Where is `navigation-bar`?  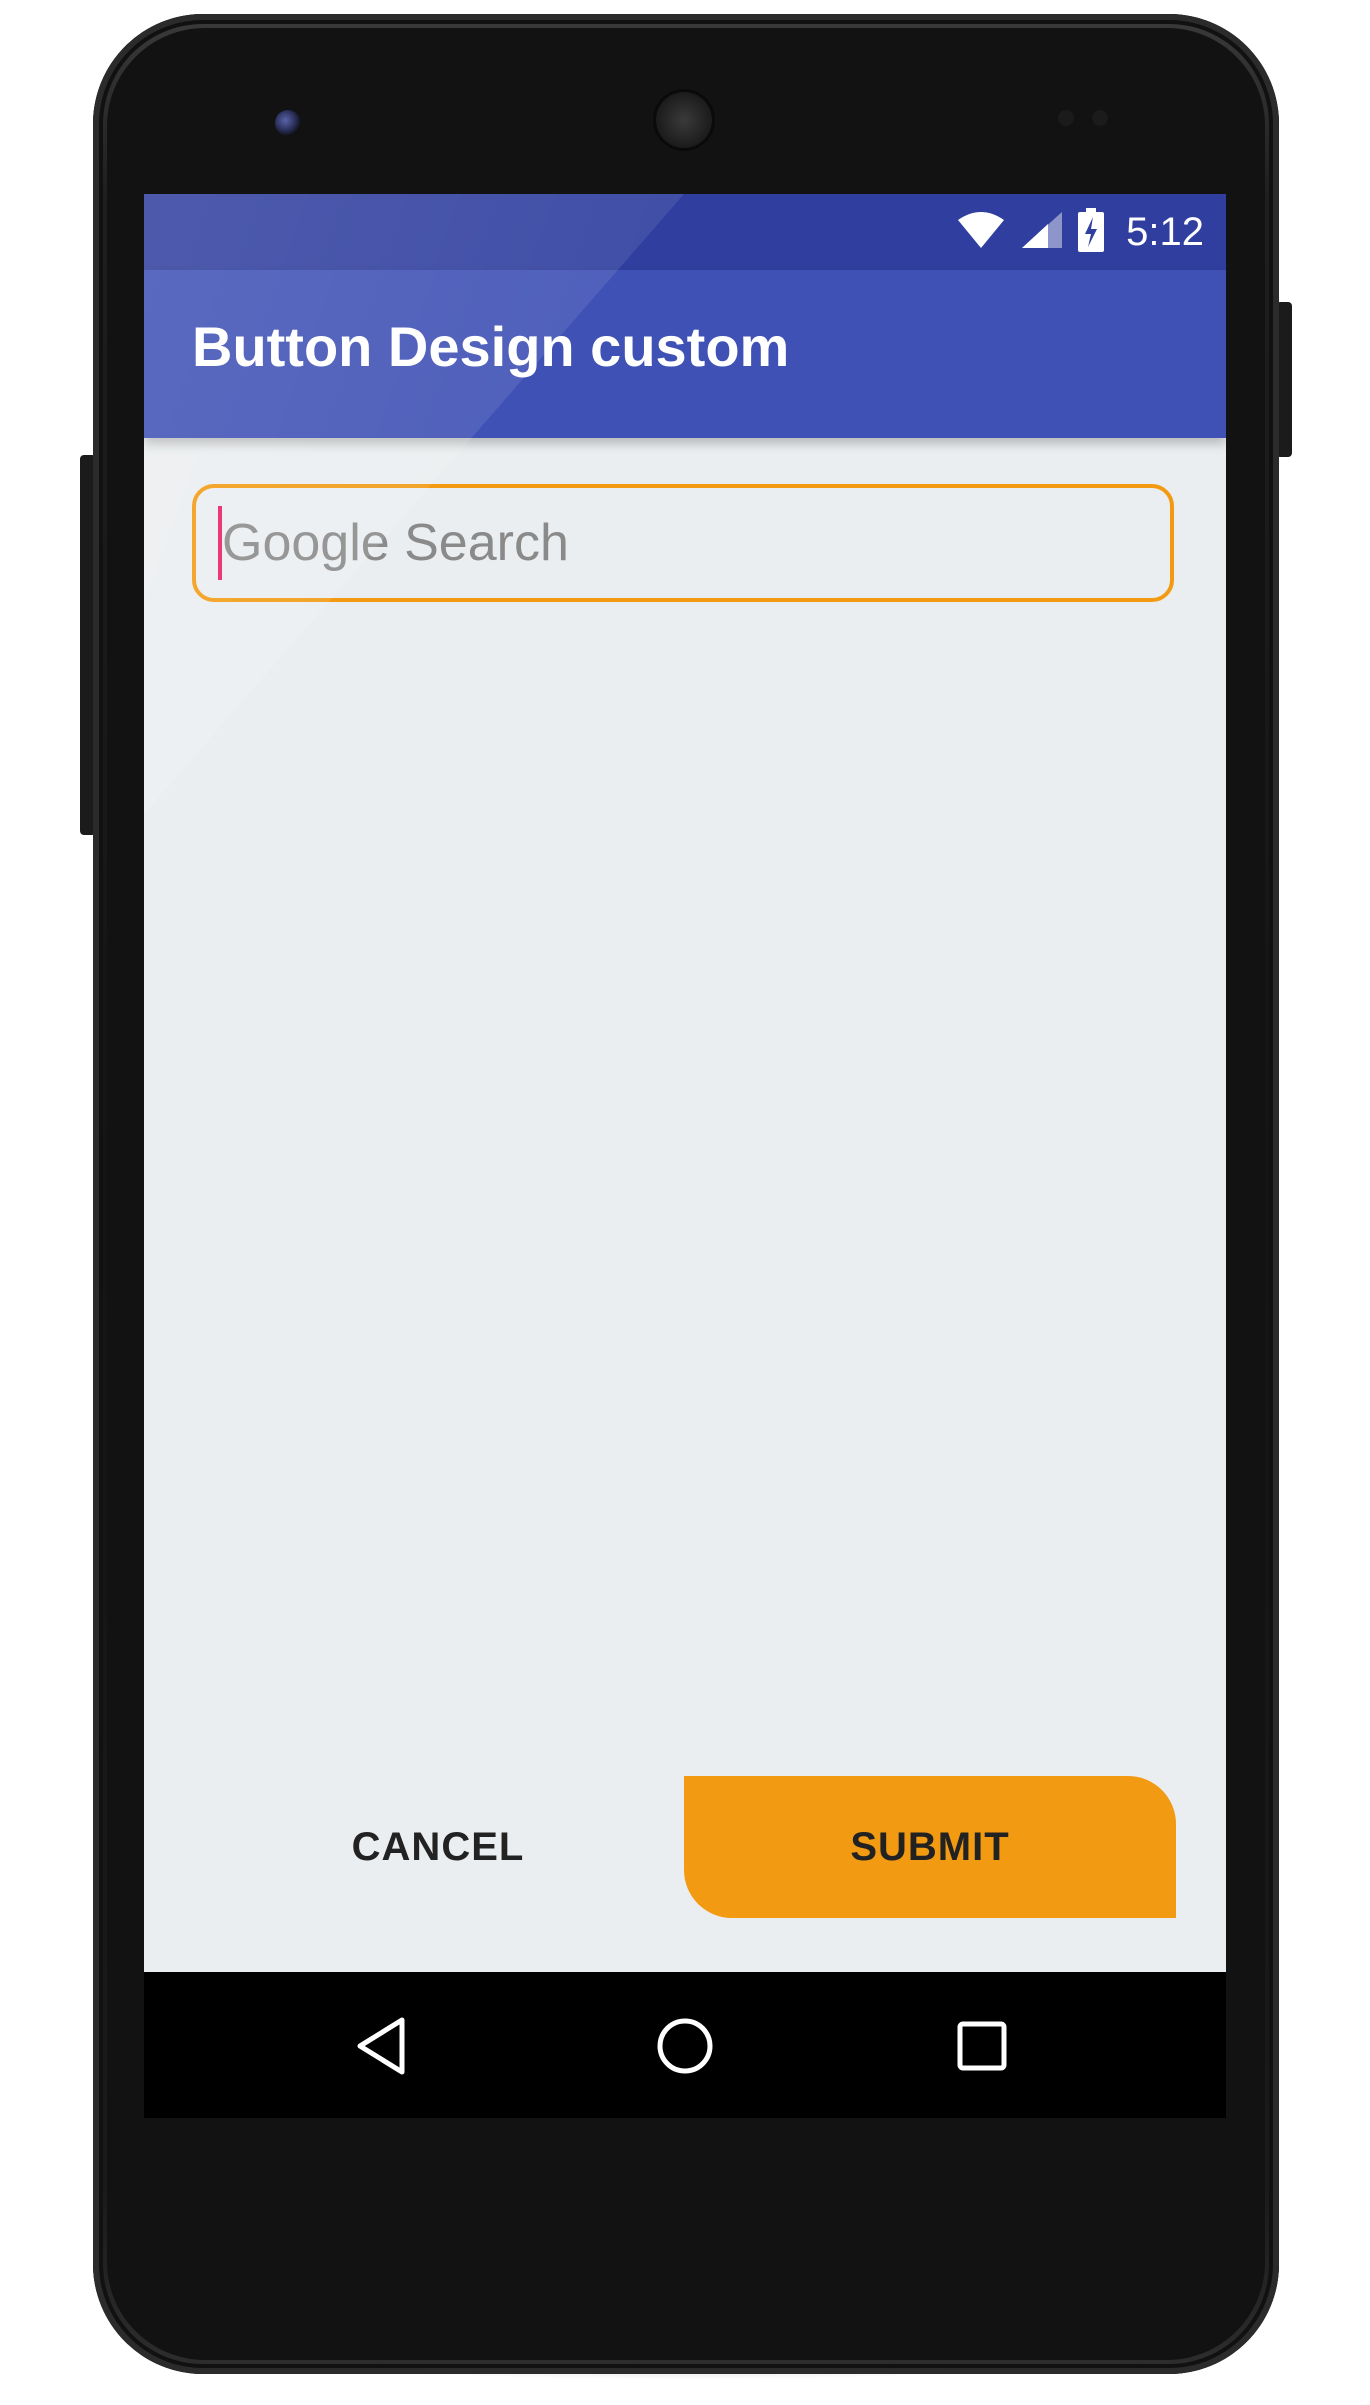 navigation-bar is located at coordinates (685, 2045).